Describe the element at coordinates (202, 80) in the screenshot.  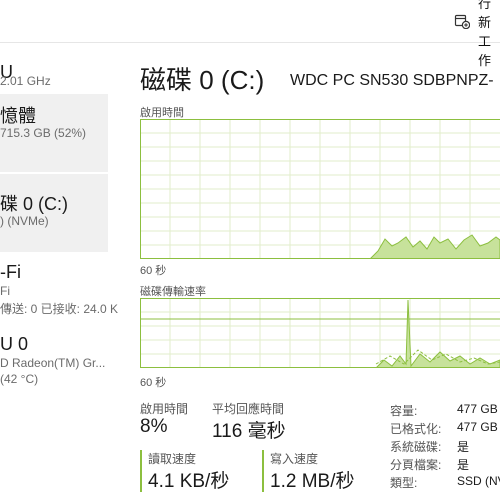
I see `page-title: 磁碟 0 (C:)` at that location.